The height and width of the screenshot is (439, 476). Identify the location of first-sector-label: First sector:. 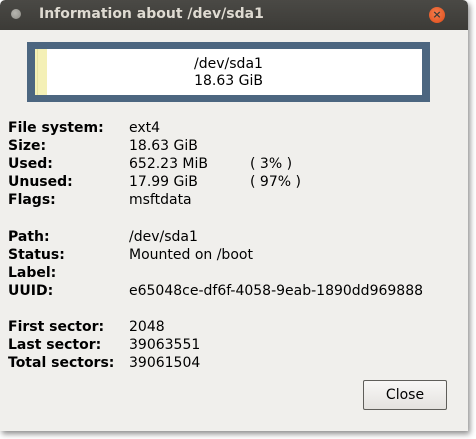
(56, 327).